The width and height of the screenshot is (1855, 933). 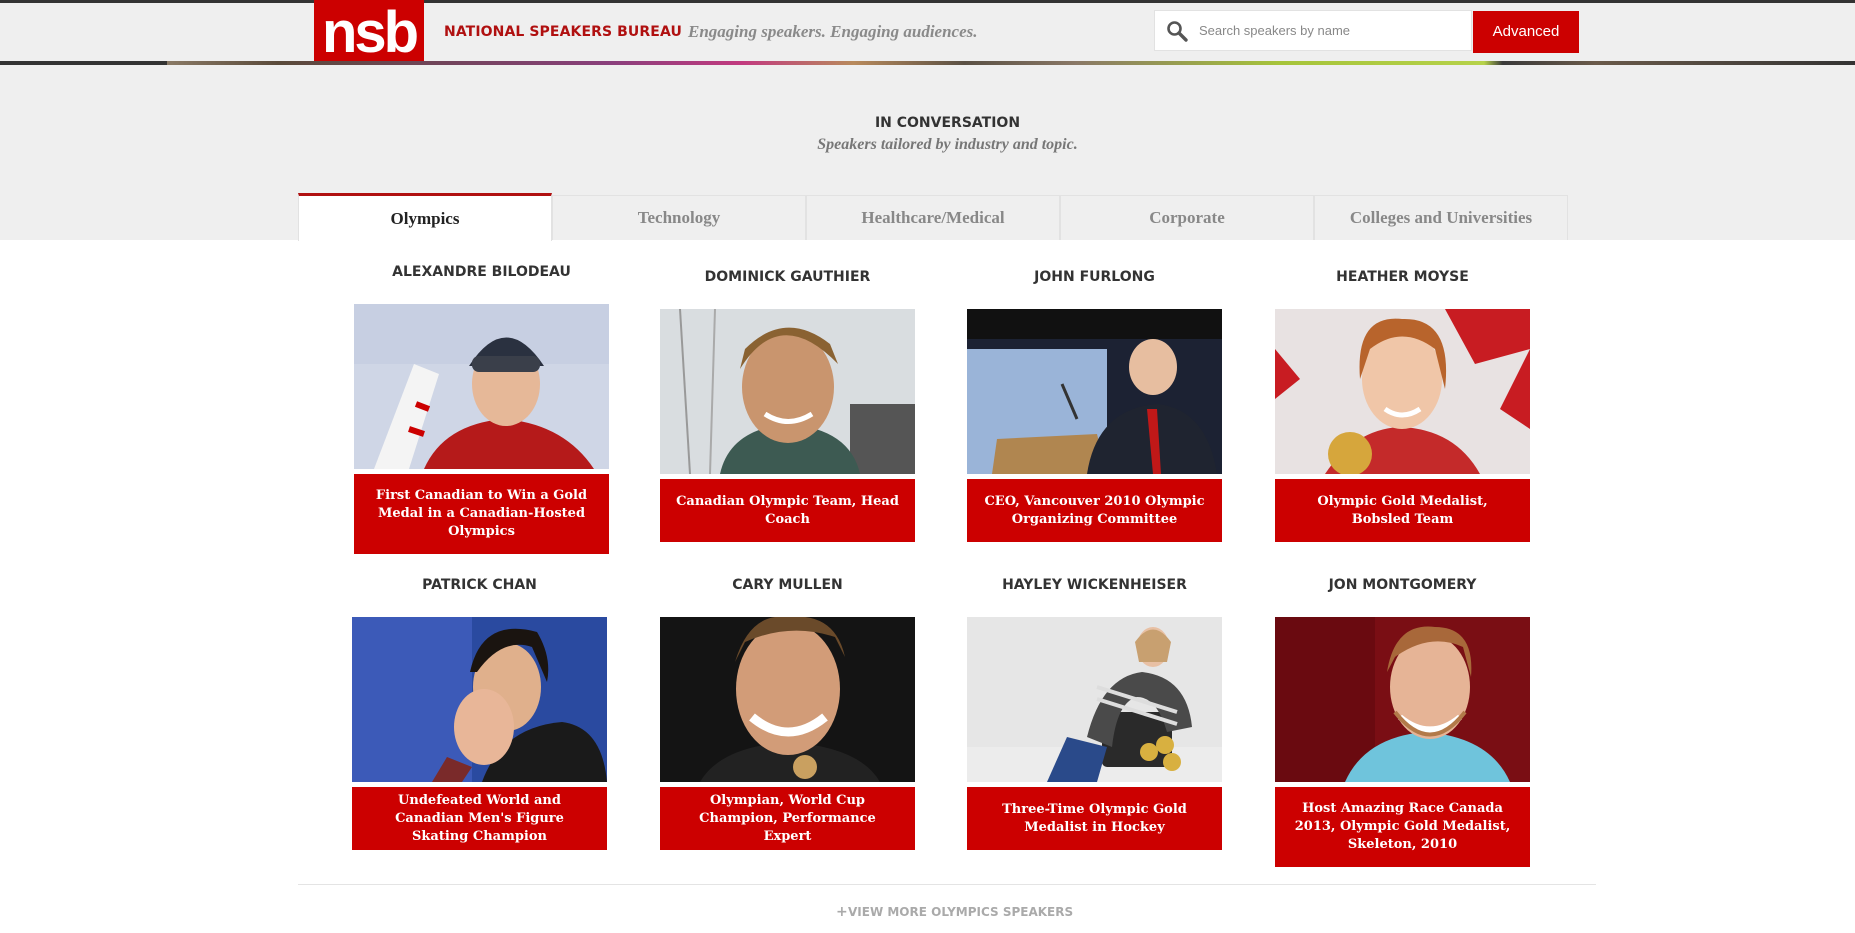 I want to click on tab-corporate: Corporate, so click(x=1187, y=217).